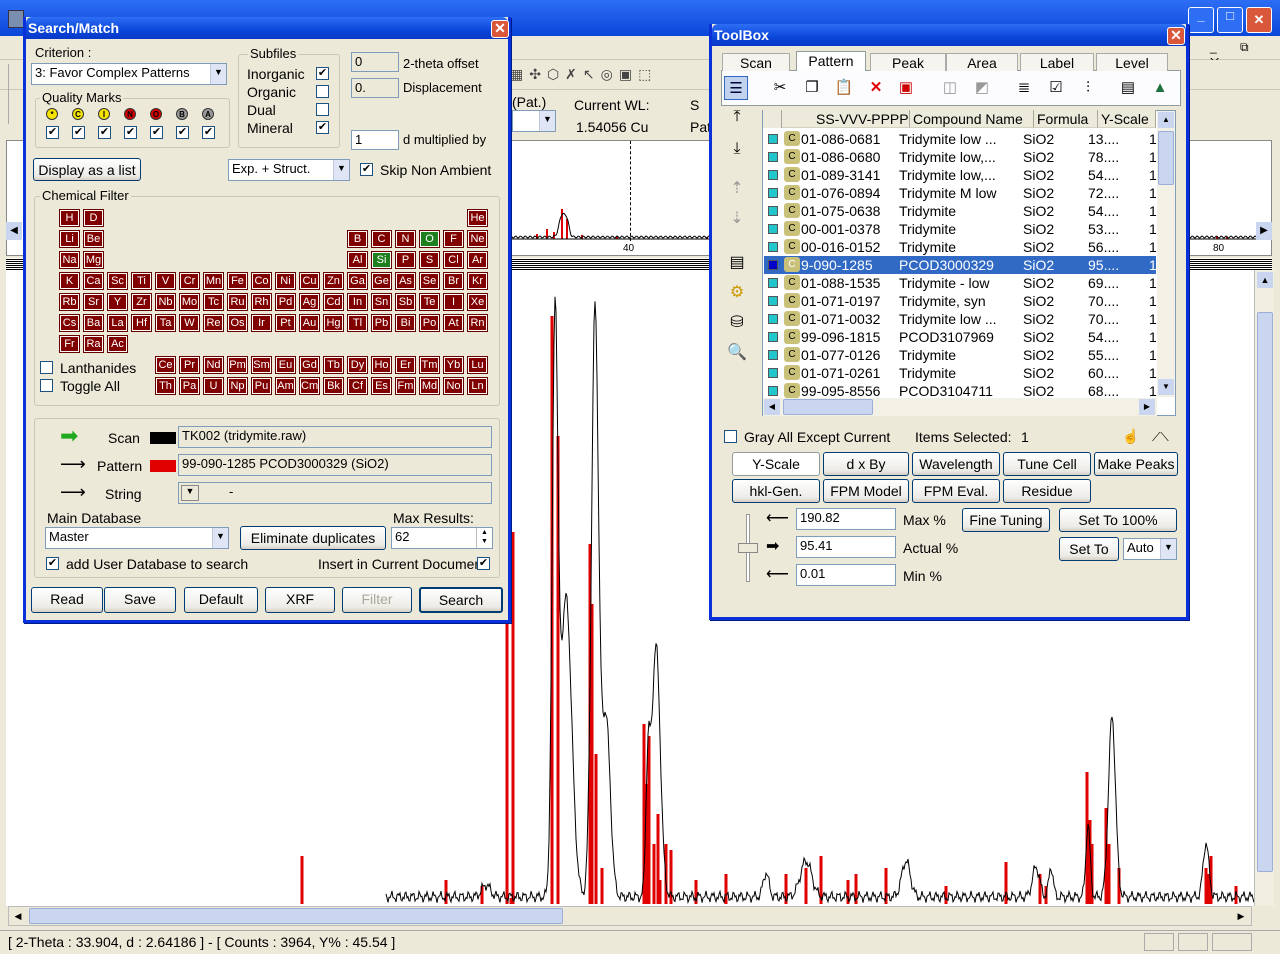 The image size is (1280, 954). Describe the element at coordinates (477, 302) in the screenshot. I see `element-xe: Xe` at that location.